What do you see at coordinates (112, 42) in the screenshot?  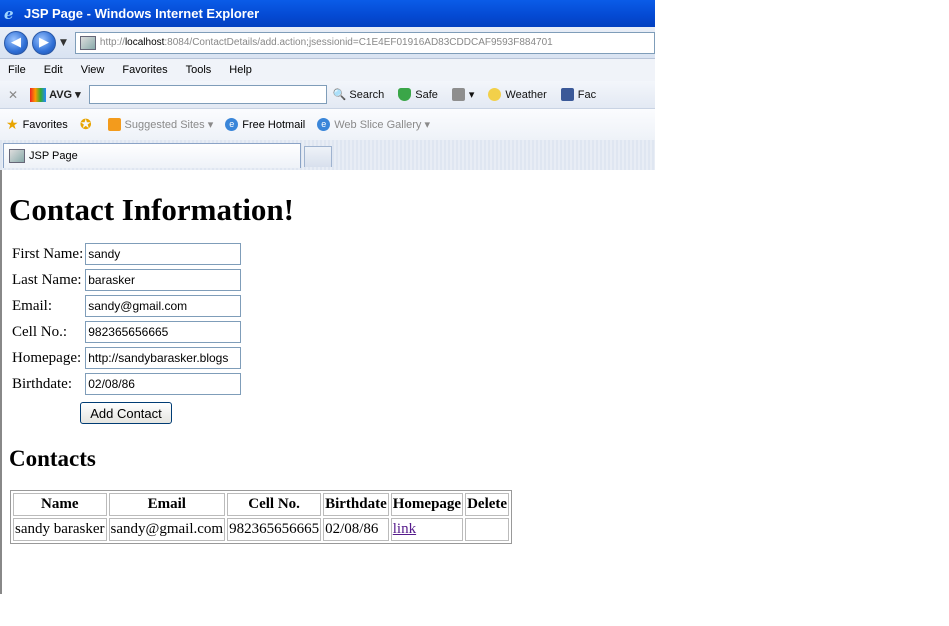 I see `url-prefix: http://` at bounding box center [112, 42].